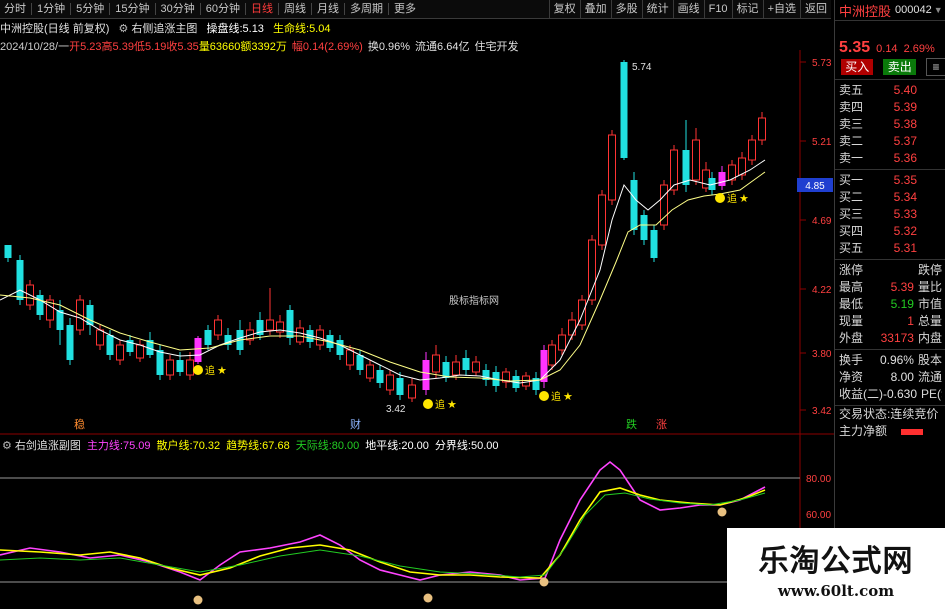 The height and width of the screenshot is (609, 945). Describe the element at coordinates (415, 446) in the screenshot. I see `indicator-value: 20.00` at that location.